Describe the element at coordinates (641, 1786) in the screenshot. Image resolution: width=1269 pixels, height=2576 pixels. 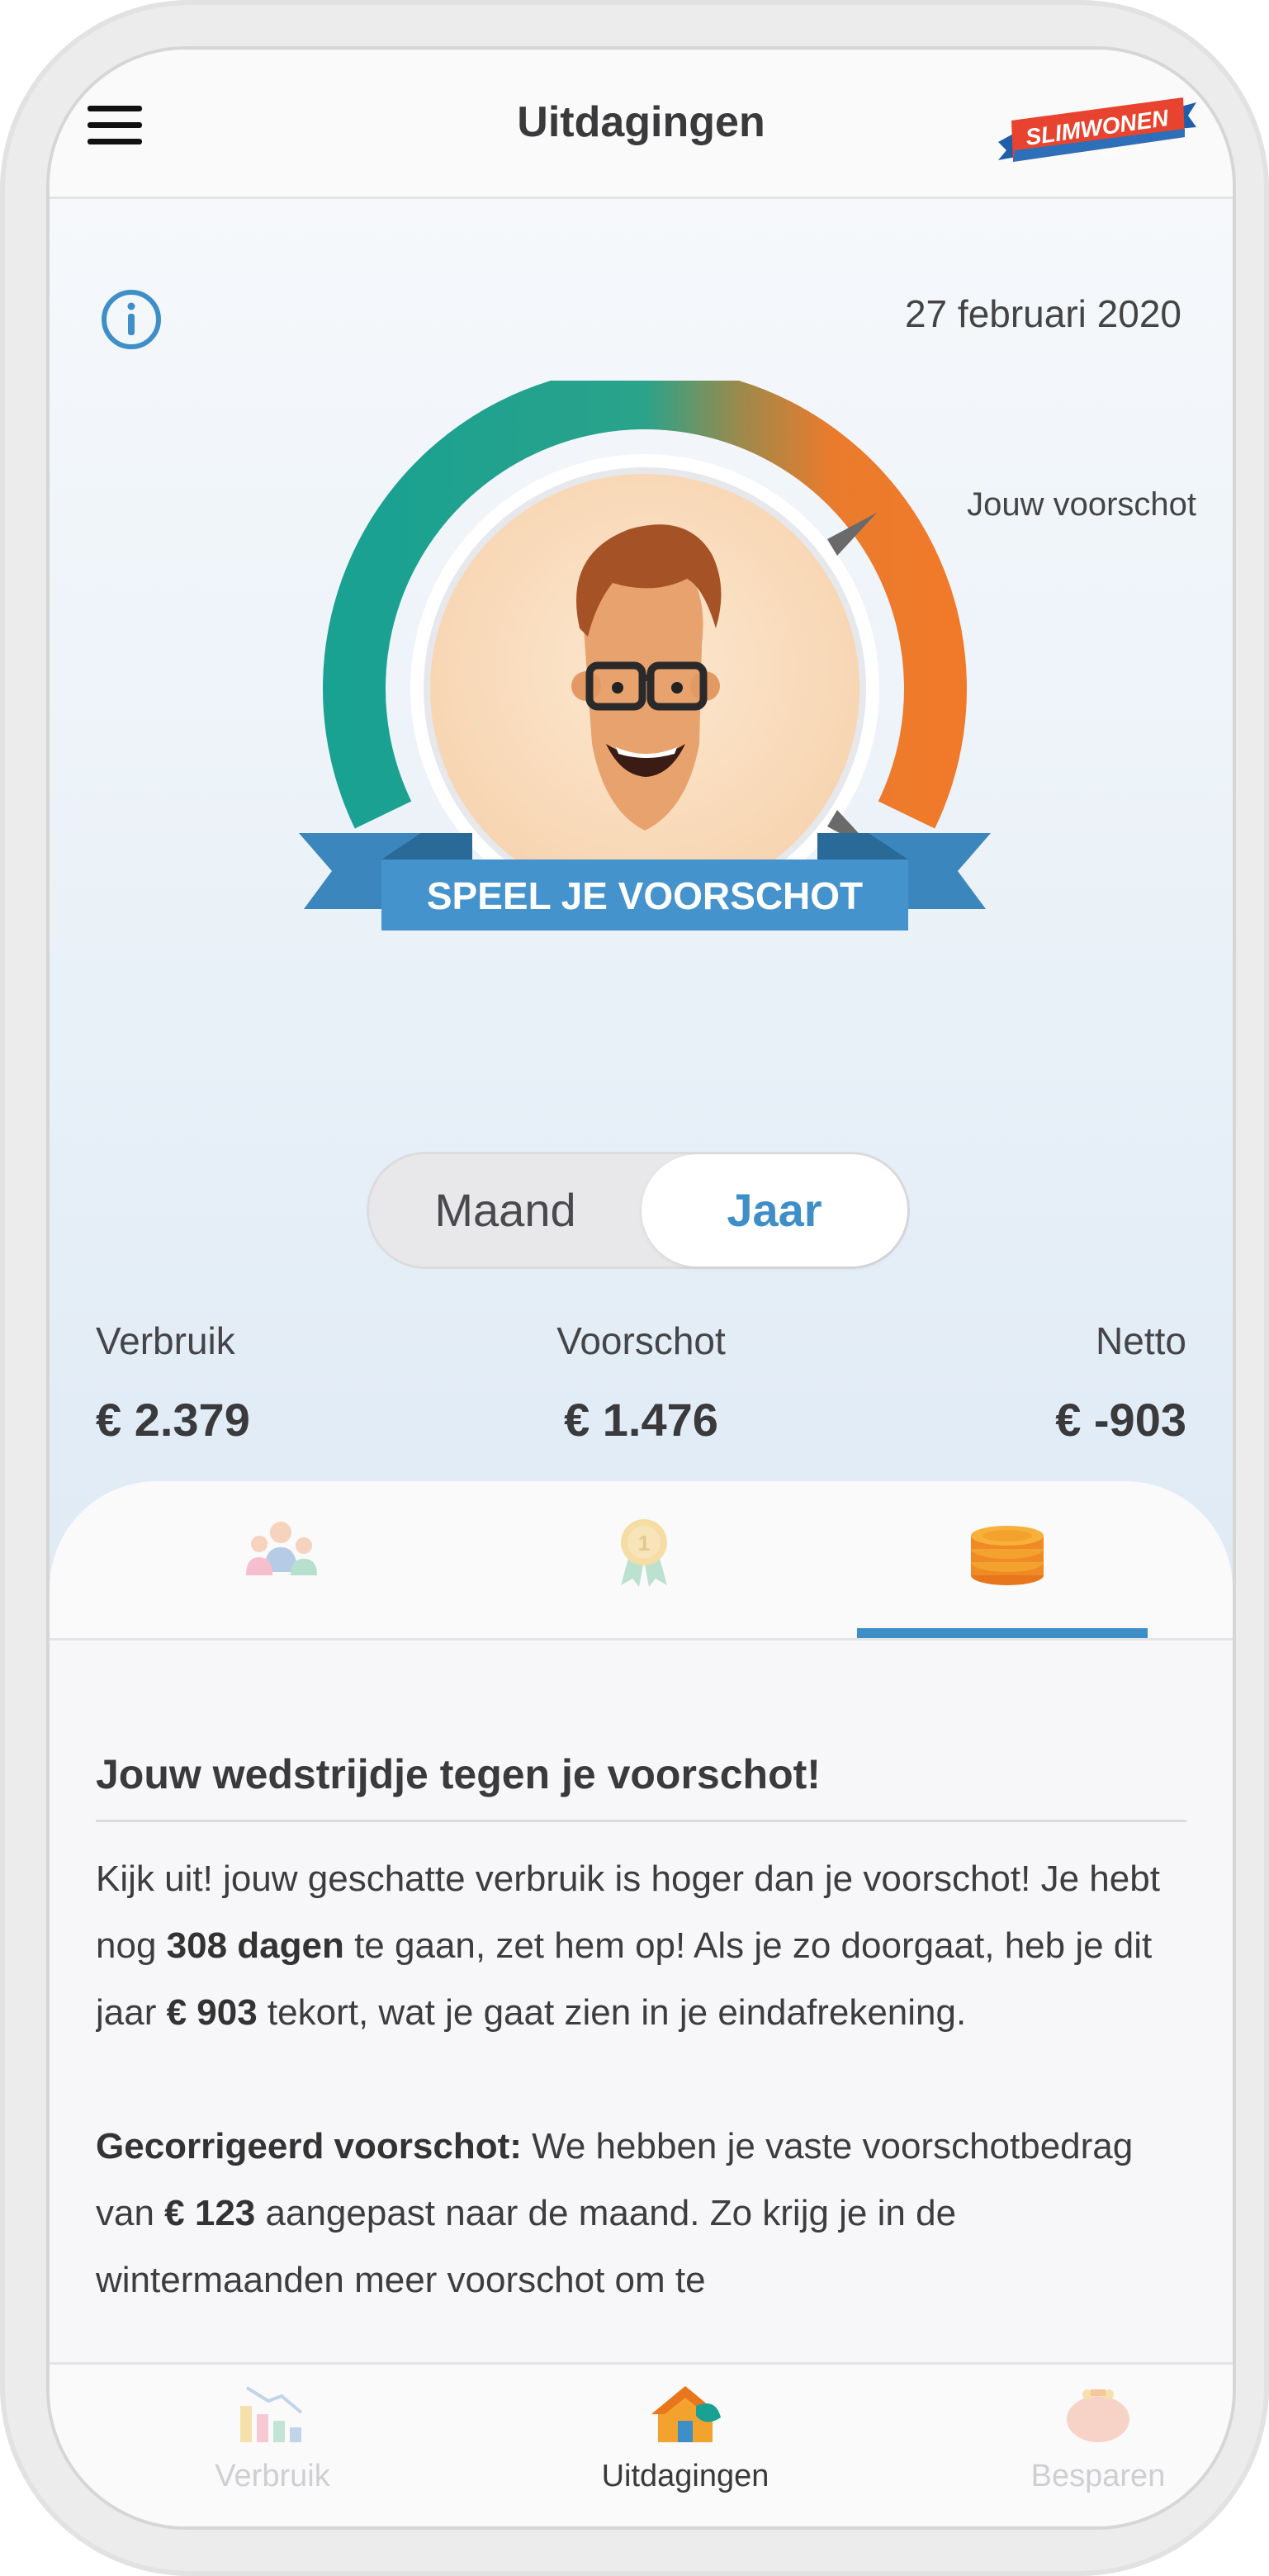
I see `content-heading: Jouw wedstrijdje tegen je voorschot!` at that location.